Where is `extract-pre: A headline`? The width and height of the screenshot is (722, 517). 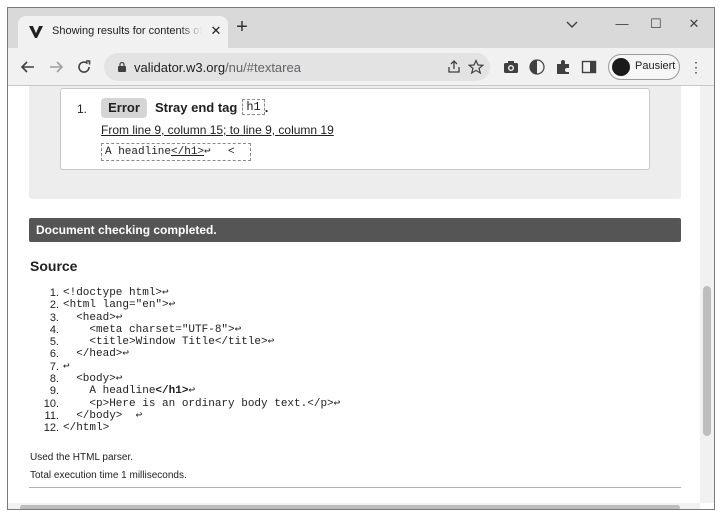
extract-pre: A headline is located at coordinates (138, 152).